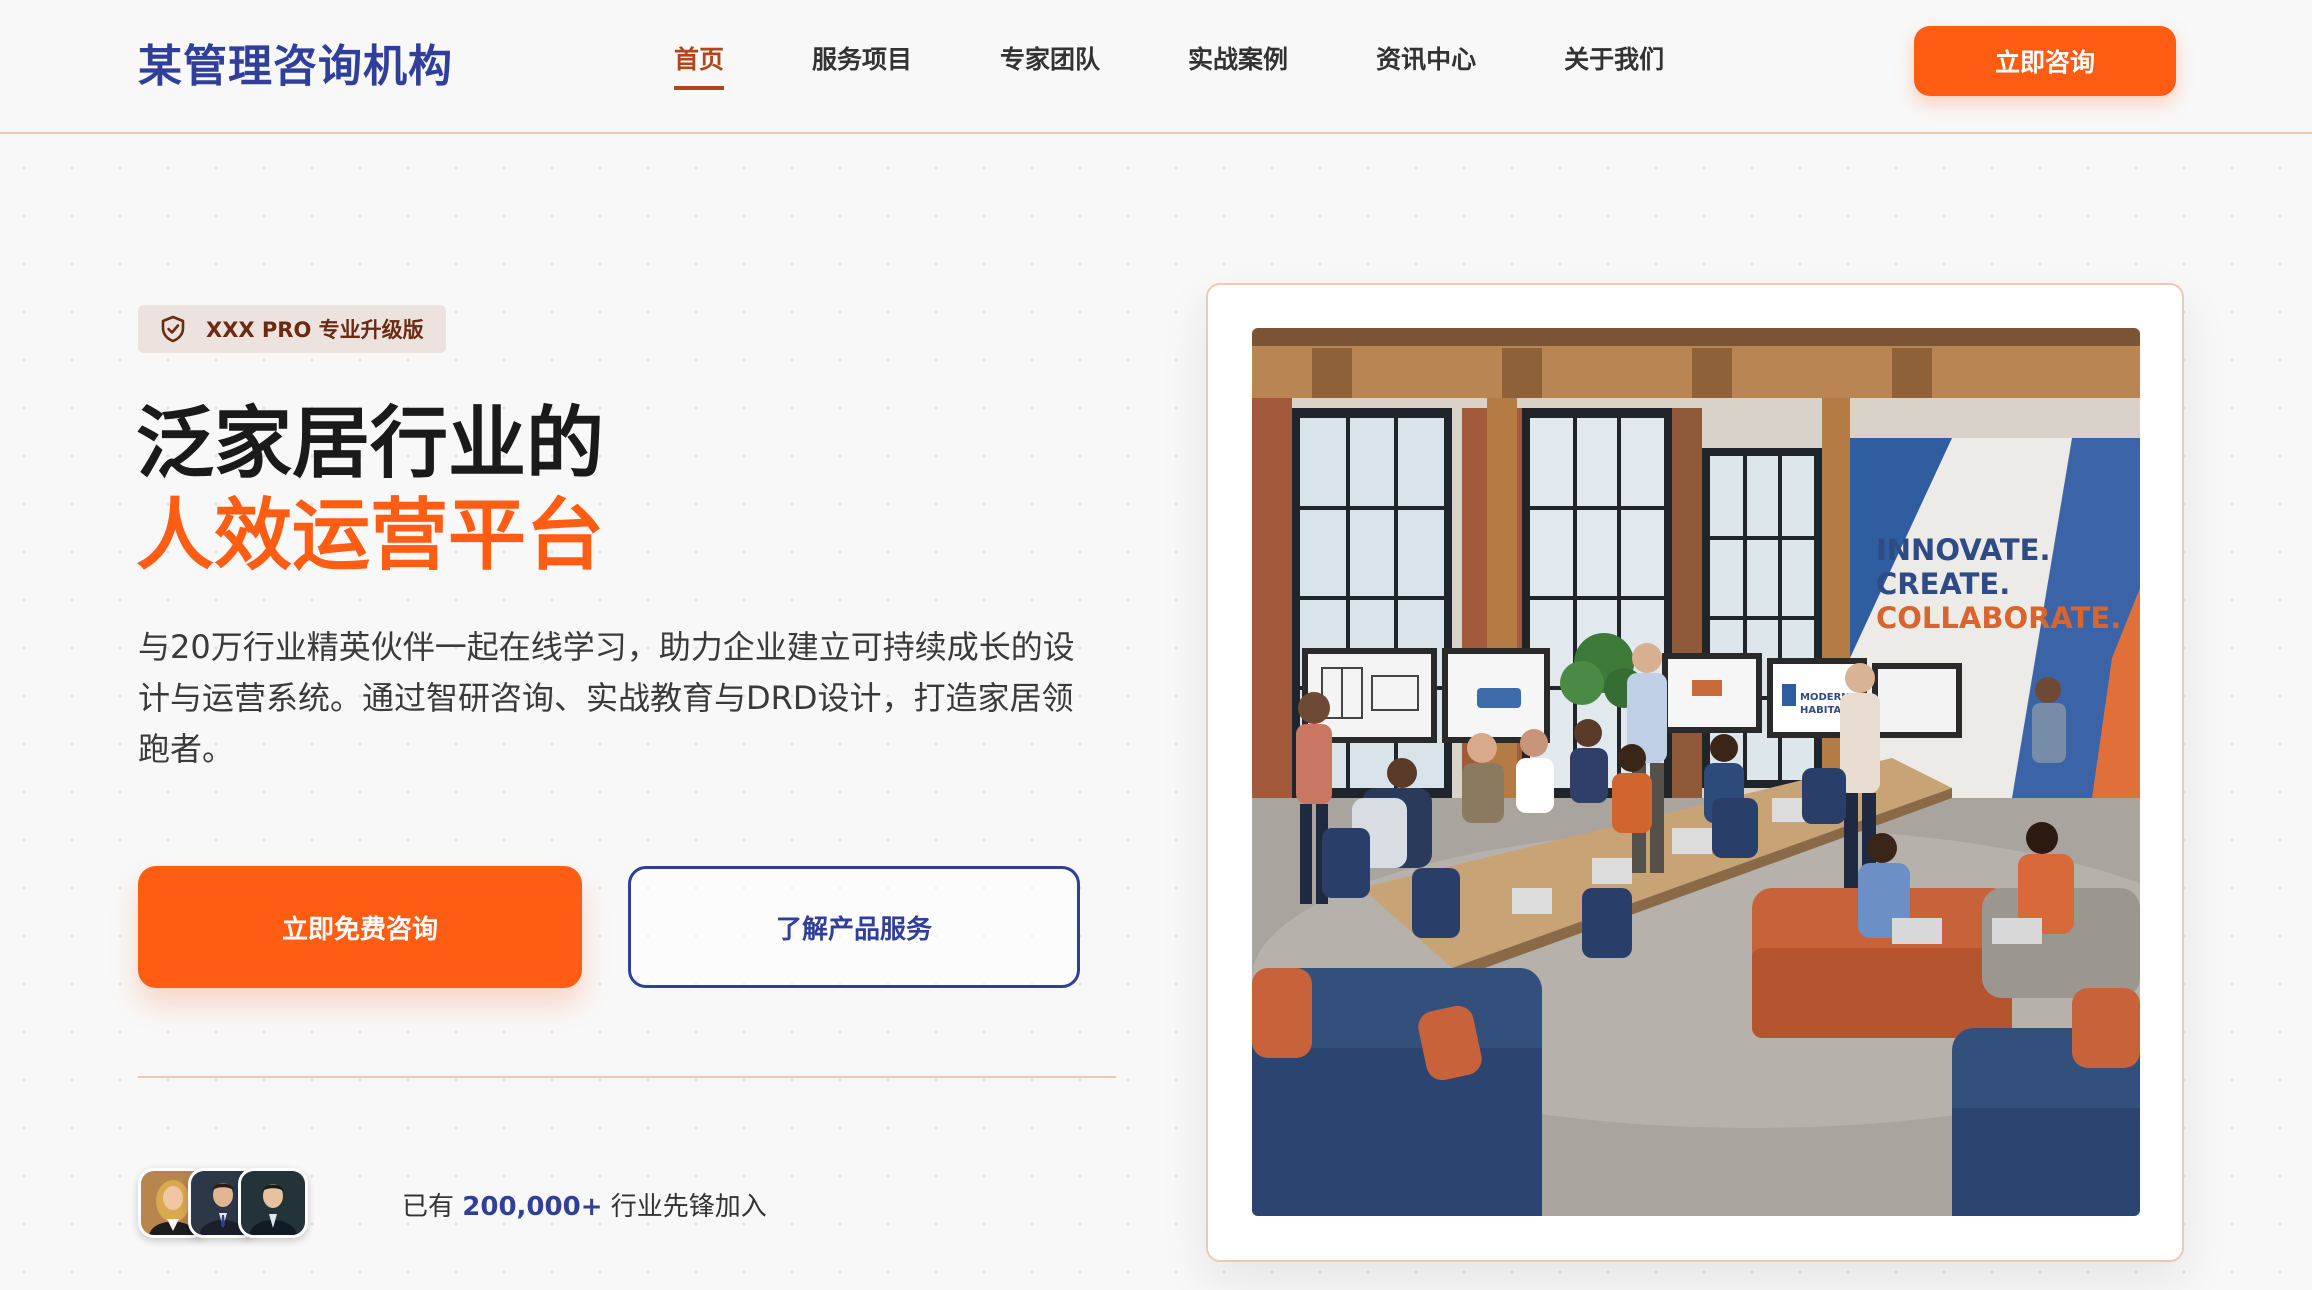 This screenshot has width=2312, height=1290. What do you see at coordinates (1943, 584) in the screenshot?
I see `wall-text-2: CREATE.` at bounding box center [1943, 584].